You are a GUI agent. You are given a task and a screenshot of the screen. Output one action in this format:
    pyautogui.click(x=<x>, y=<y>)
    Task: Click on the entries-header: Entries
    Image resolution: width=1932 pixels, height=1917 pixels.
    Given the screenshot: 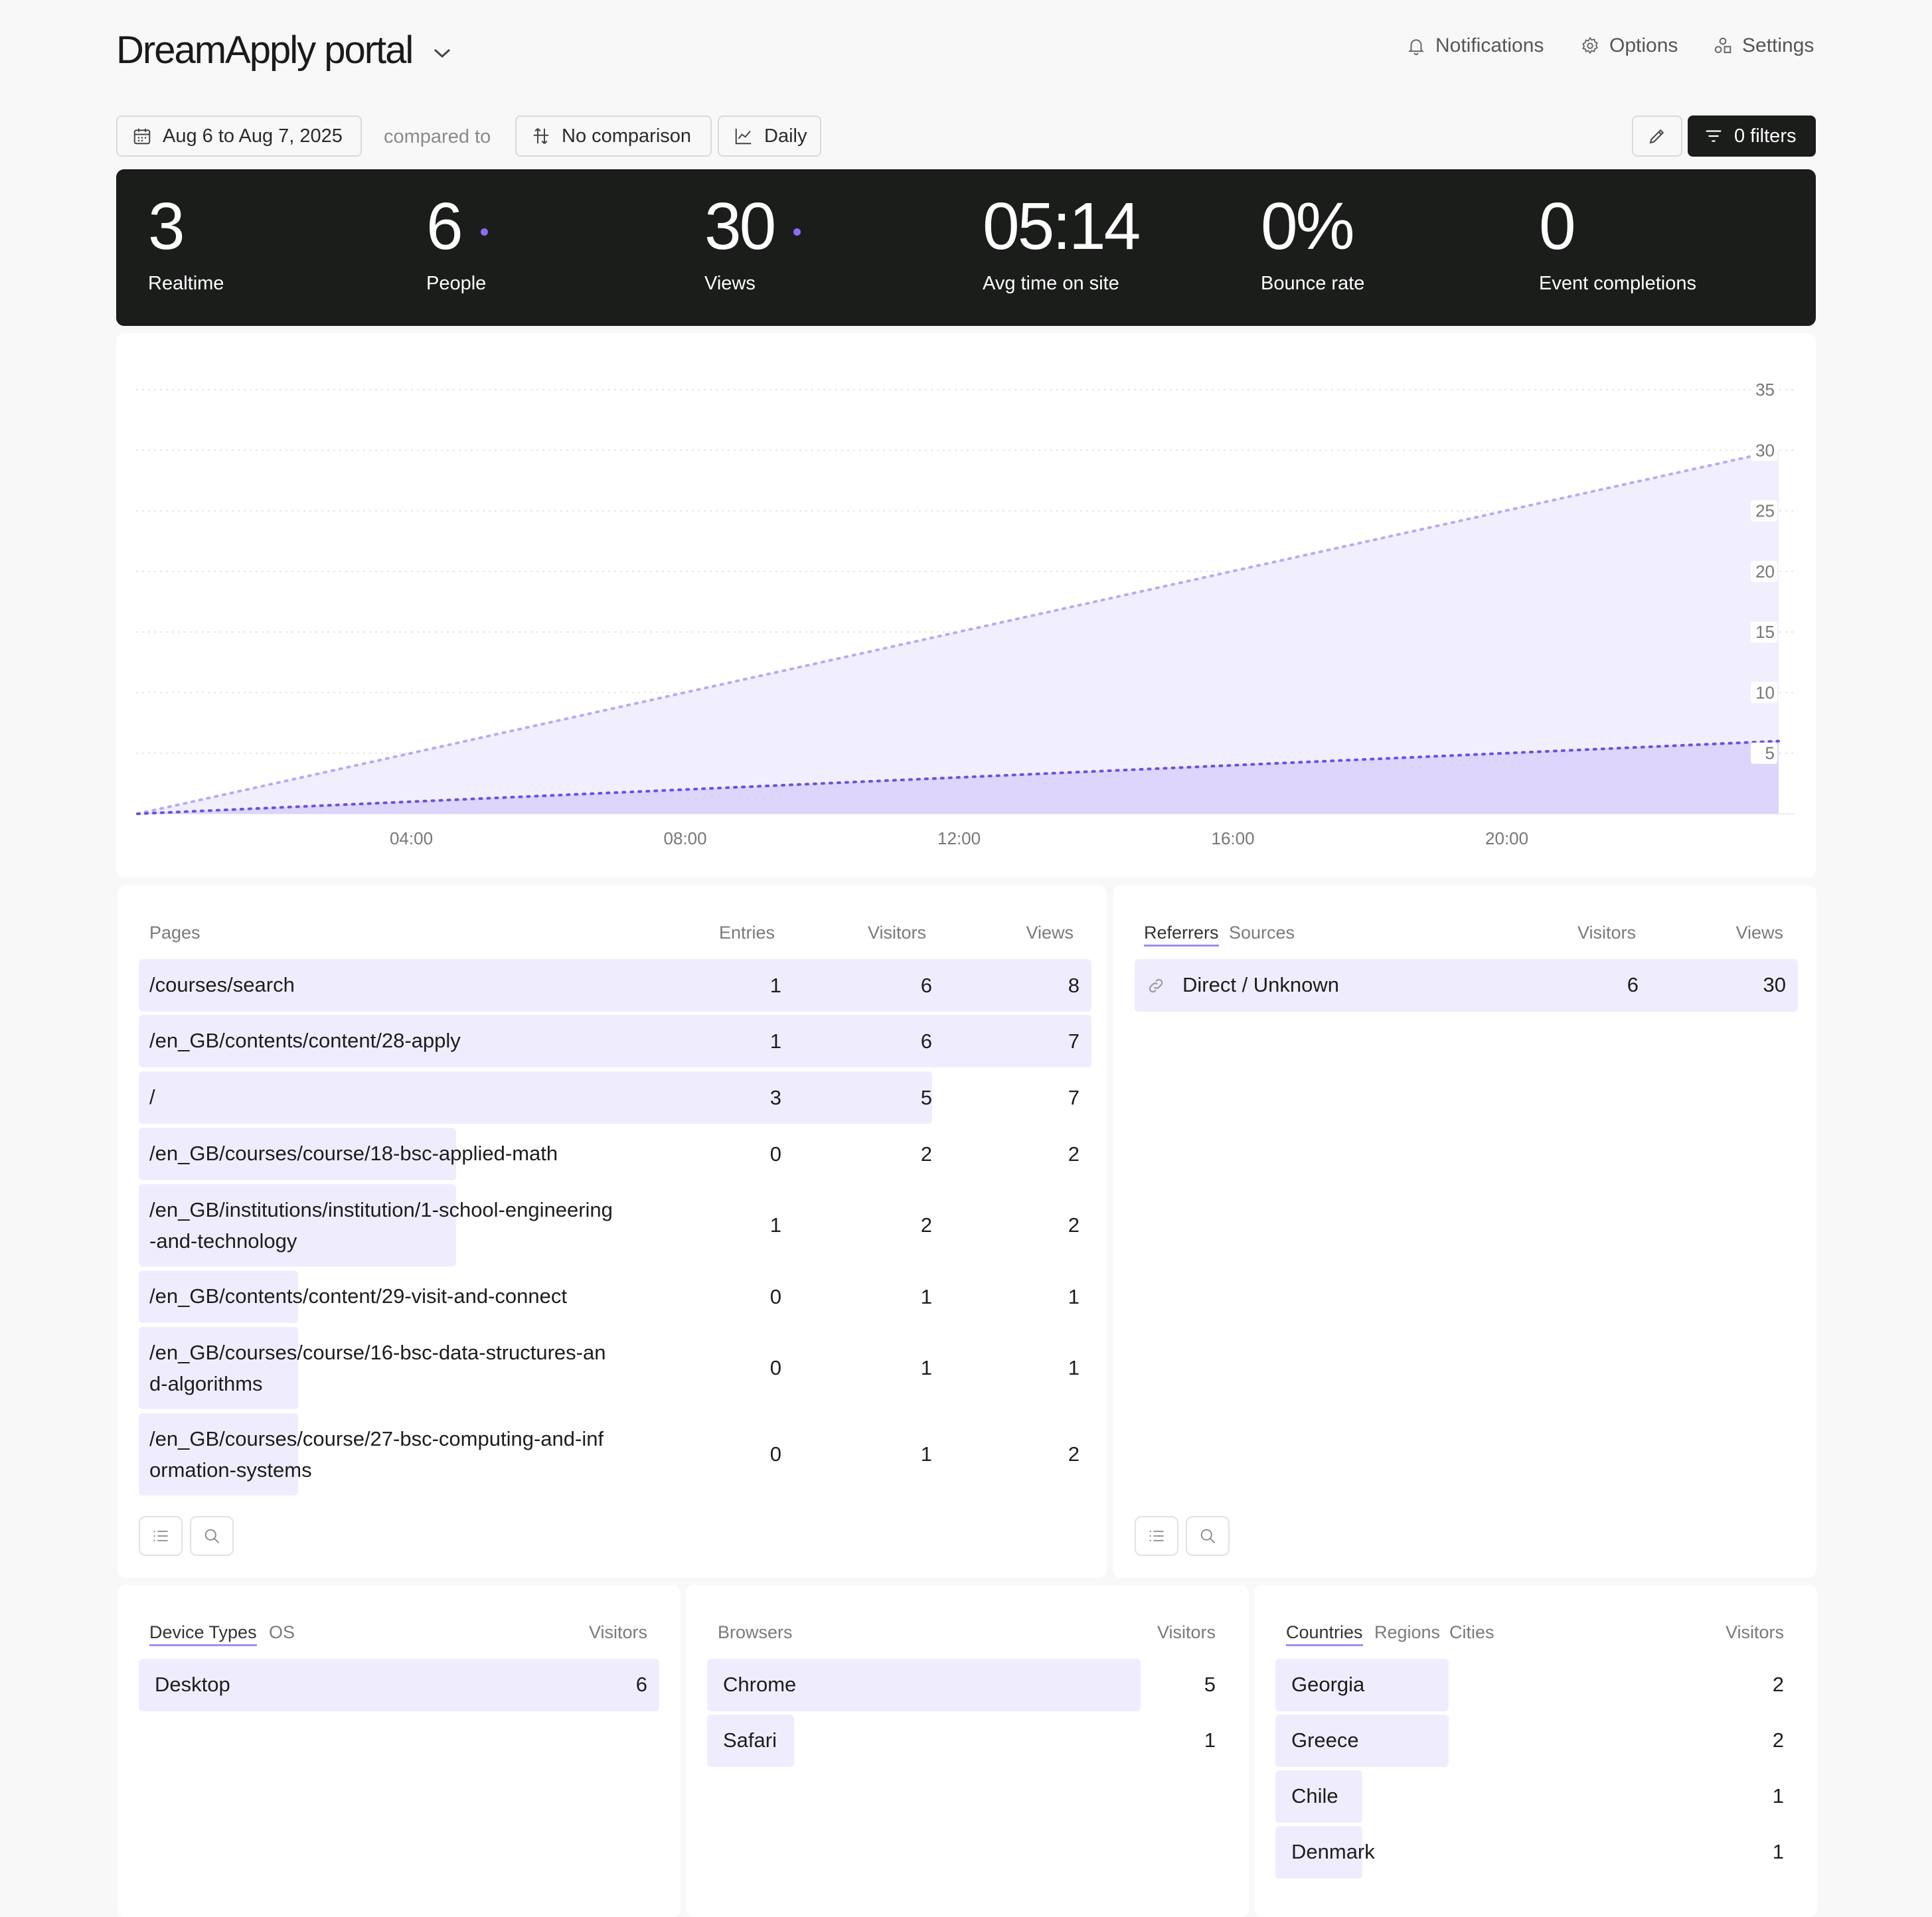 What is the action you would take?
    pyautogui.click(x=747, y=933)
    